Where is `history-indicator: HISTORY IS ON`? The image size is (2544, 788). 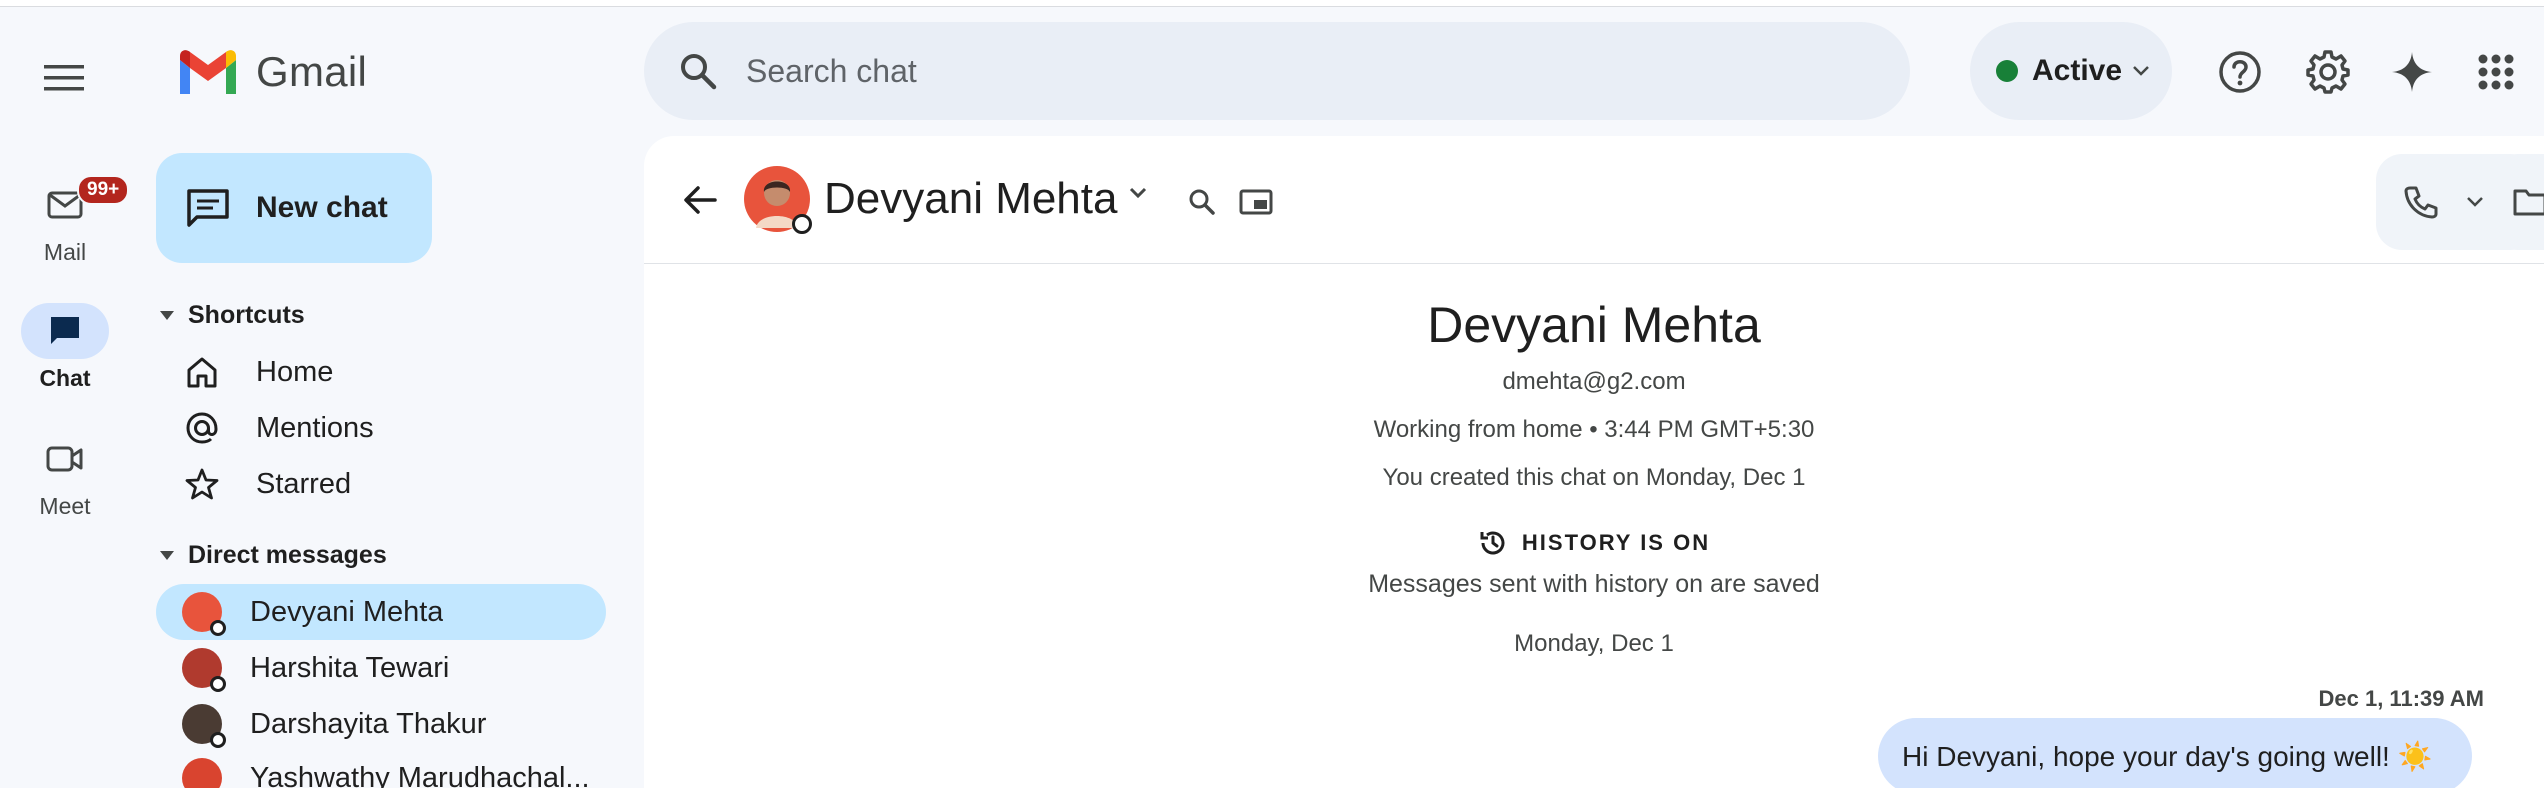 history-indicator: HISTORY IS ON is located at coordinates (1594, 543).